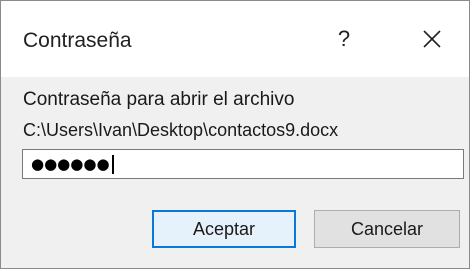  Describe the element at coordinates (344, 39) in the screenshot. I see `help-button: ?` at that location.